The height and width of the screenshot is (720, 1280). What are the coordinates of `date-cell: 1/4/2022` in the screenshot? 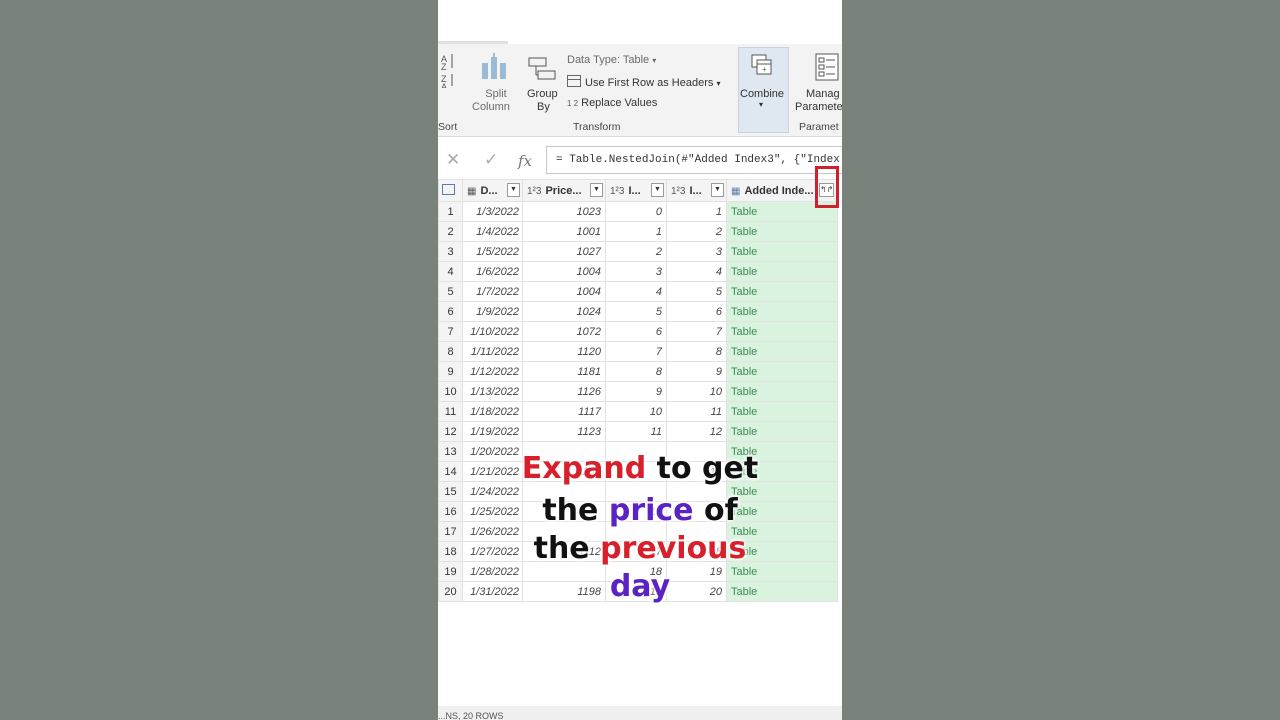 It's located at (492, 231).